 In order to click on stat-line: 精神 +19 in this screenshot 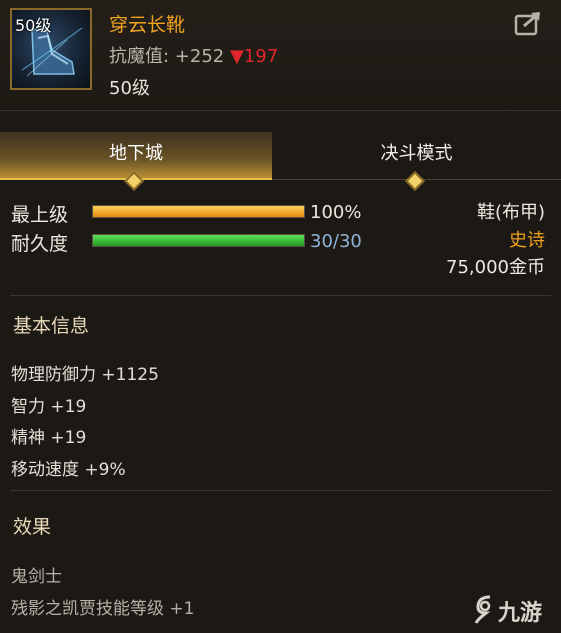, I will do `click(49, 438)`.